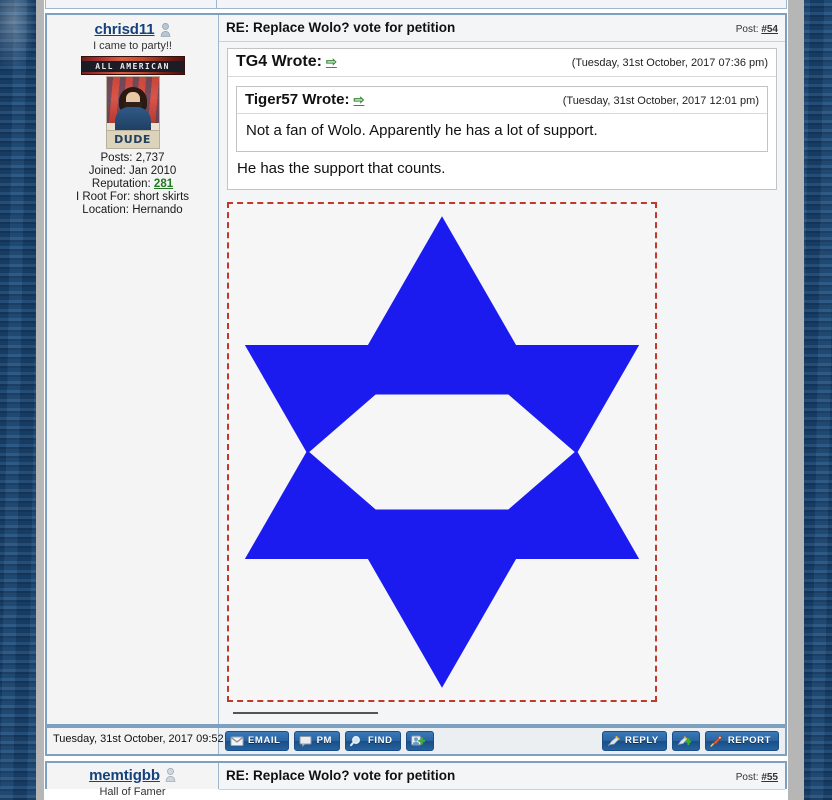  I want to click on next-post-author-panel: memtigbb Hall of Famer, so click(133, 780).